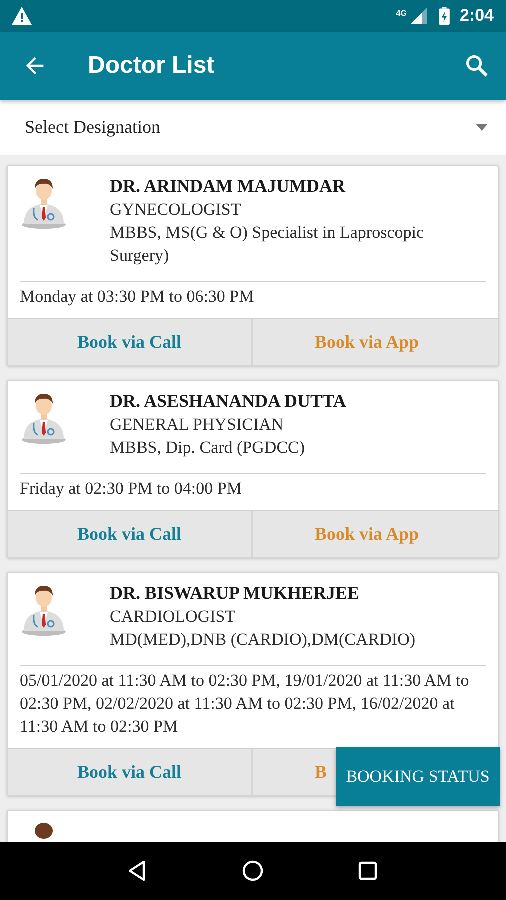 The width and height of the screenshot is (506, 900). What do you see at coordinates (477, 66) in the screenshot?
I see `search-icon` at bounding box center [477, 66].